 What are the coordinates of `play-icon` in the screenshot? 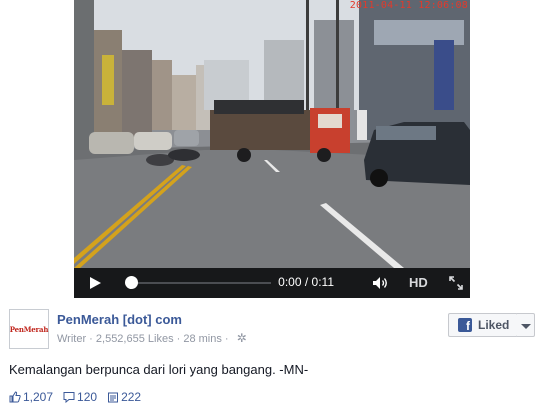 It's located at (95, 283).